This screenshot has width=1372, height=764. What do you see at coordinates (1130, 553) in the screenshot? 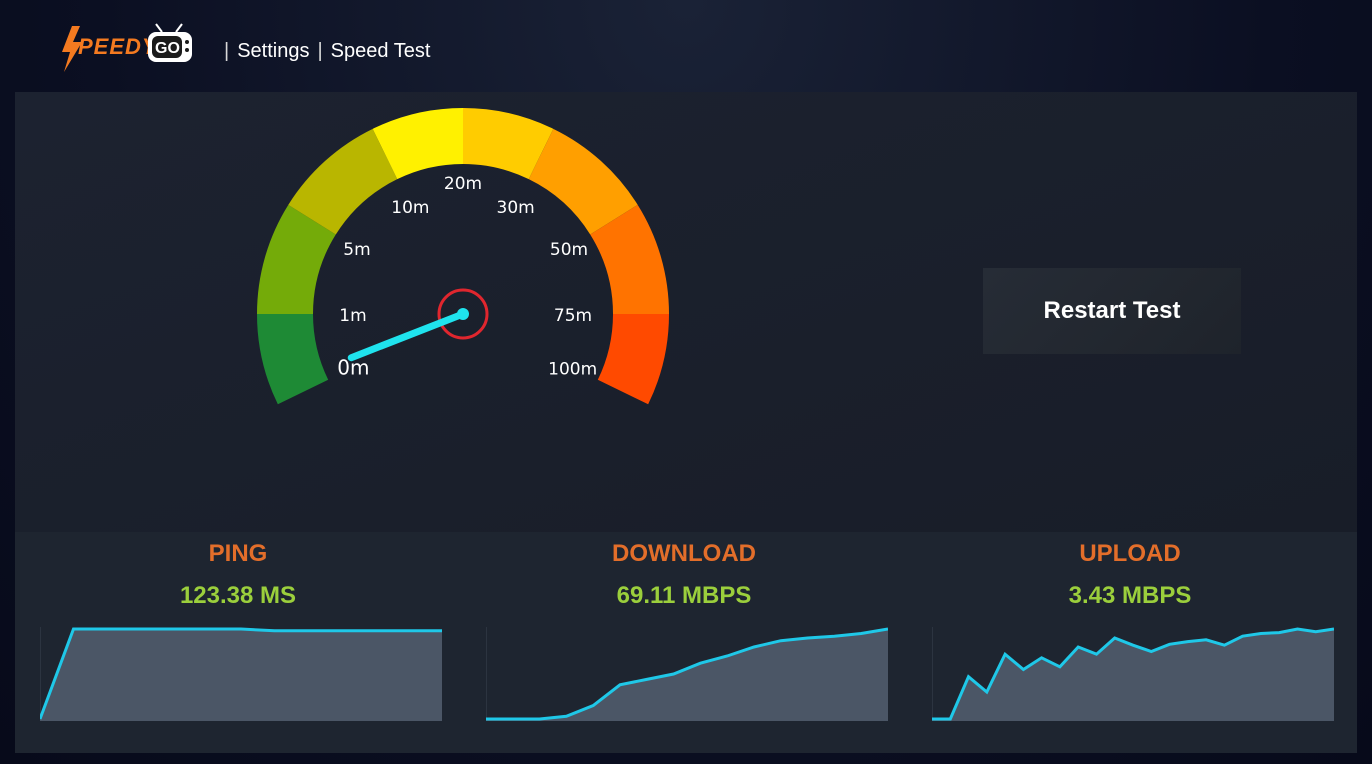
I see `upload-title: UPLOAD` at bounding box center [1130, 553].